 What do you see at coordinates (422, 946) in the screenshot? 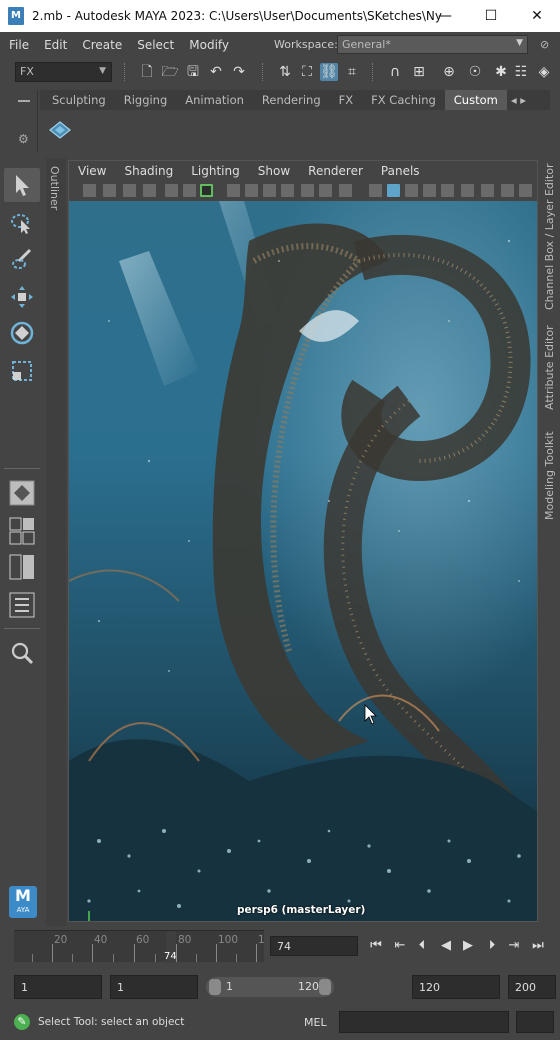
I see `step-back-frame-icon: ⏴` at bounding box center [422, 946].